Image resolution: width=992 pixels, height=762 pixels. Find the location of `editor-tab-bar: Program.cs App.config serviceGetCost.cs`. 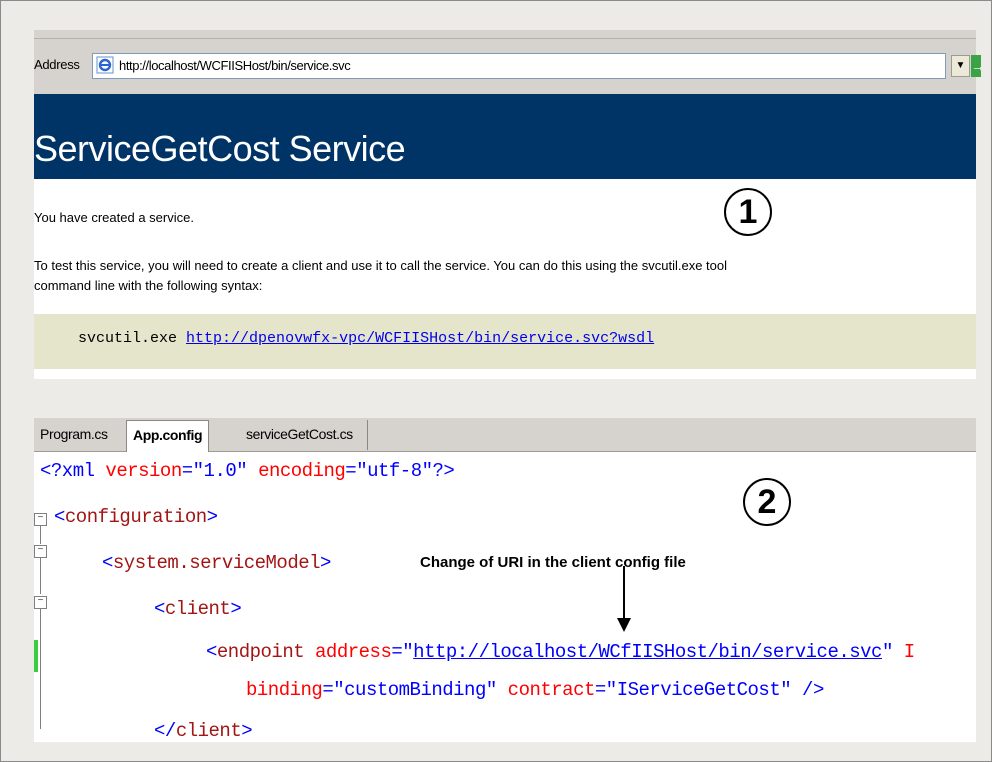

editor-tab-bar: Program.cs App.config serviceGetCost.cs is located at coordinates (505, 435).